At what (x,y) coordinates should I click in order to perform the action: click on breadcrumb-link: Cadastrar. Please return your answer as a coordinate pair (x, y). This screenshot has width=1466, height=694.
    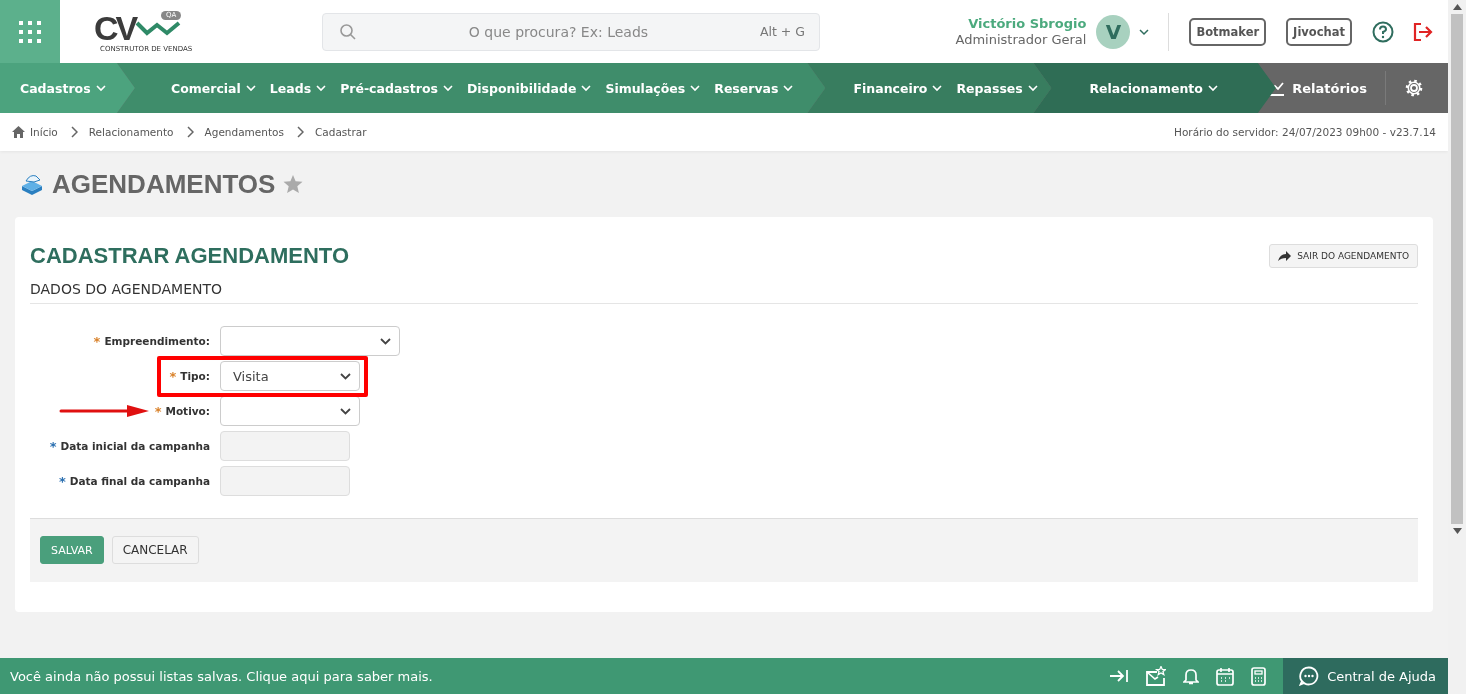
    Looking at the image, I should click on (340, 132).